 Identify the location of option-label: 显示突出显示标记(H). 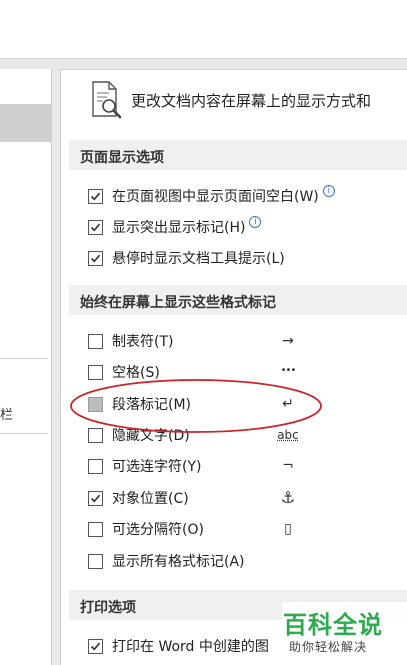
(179, 228).